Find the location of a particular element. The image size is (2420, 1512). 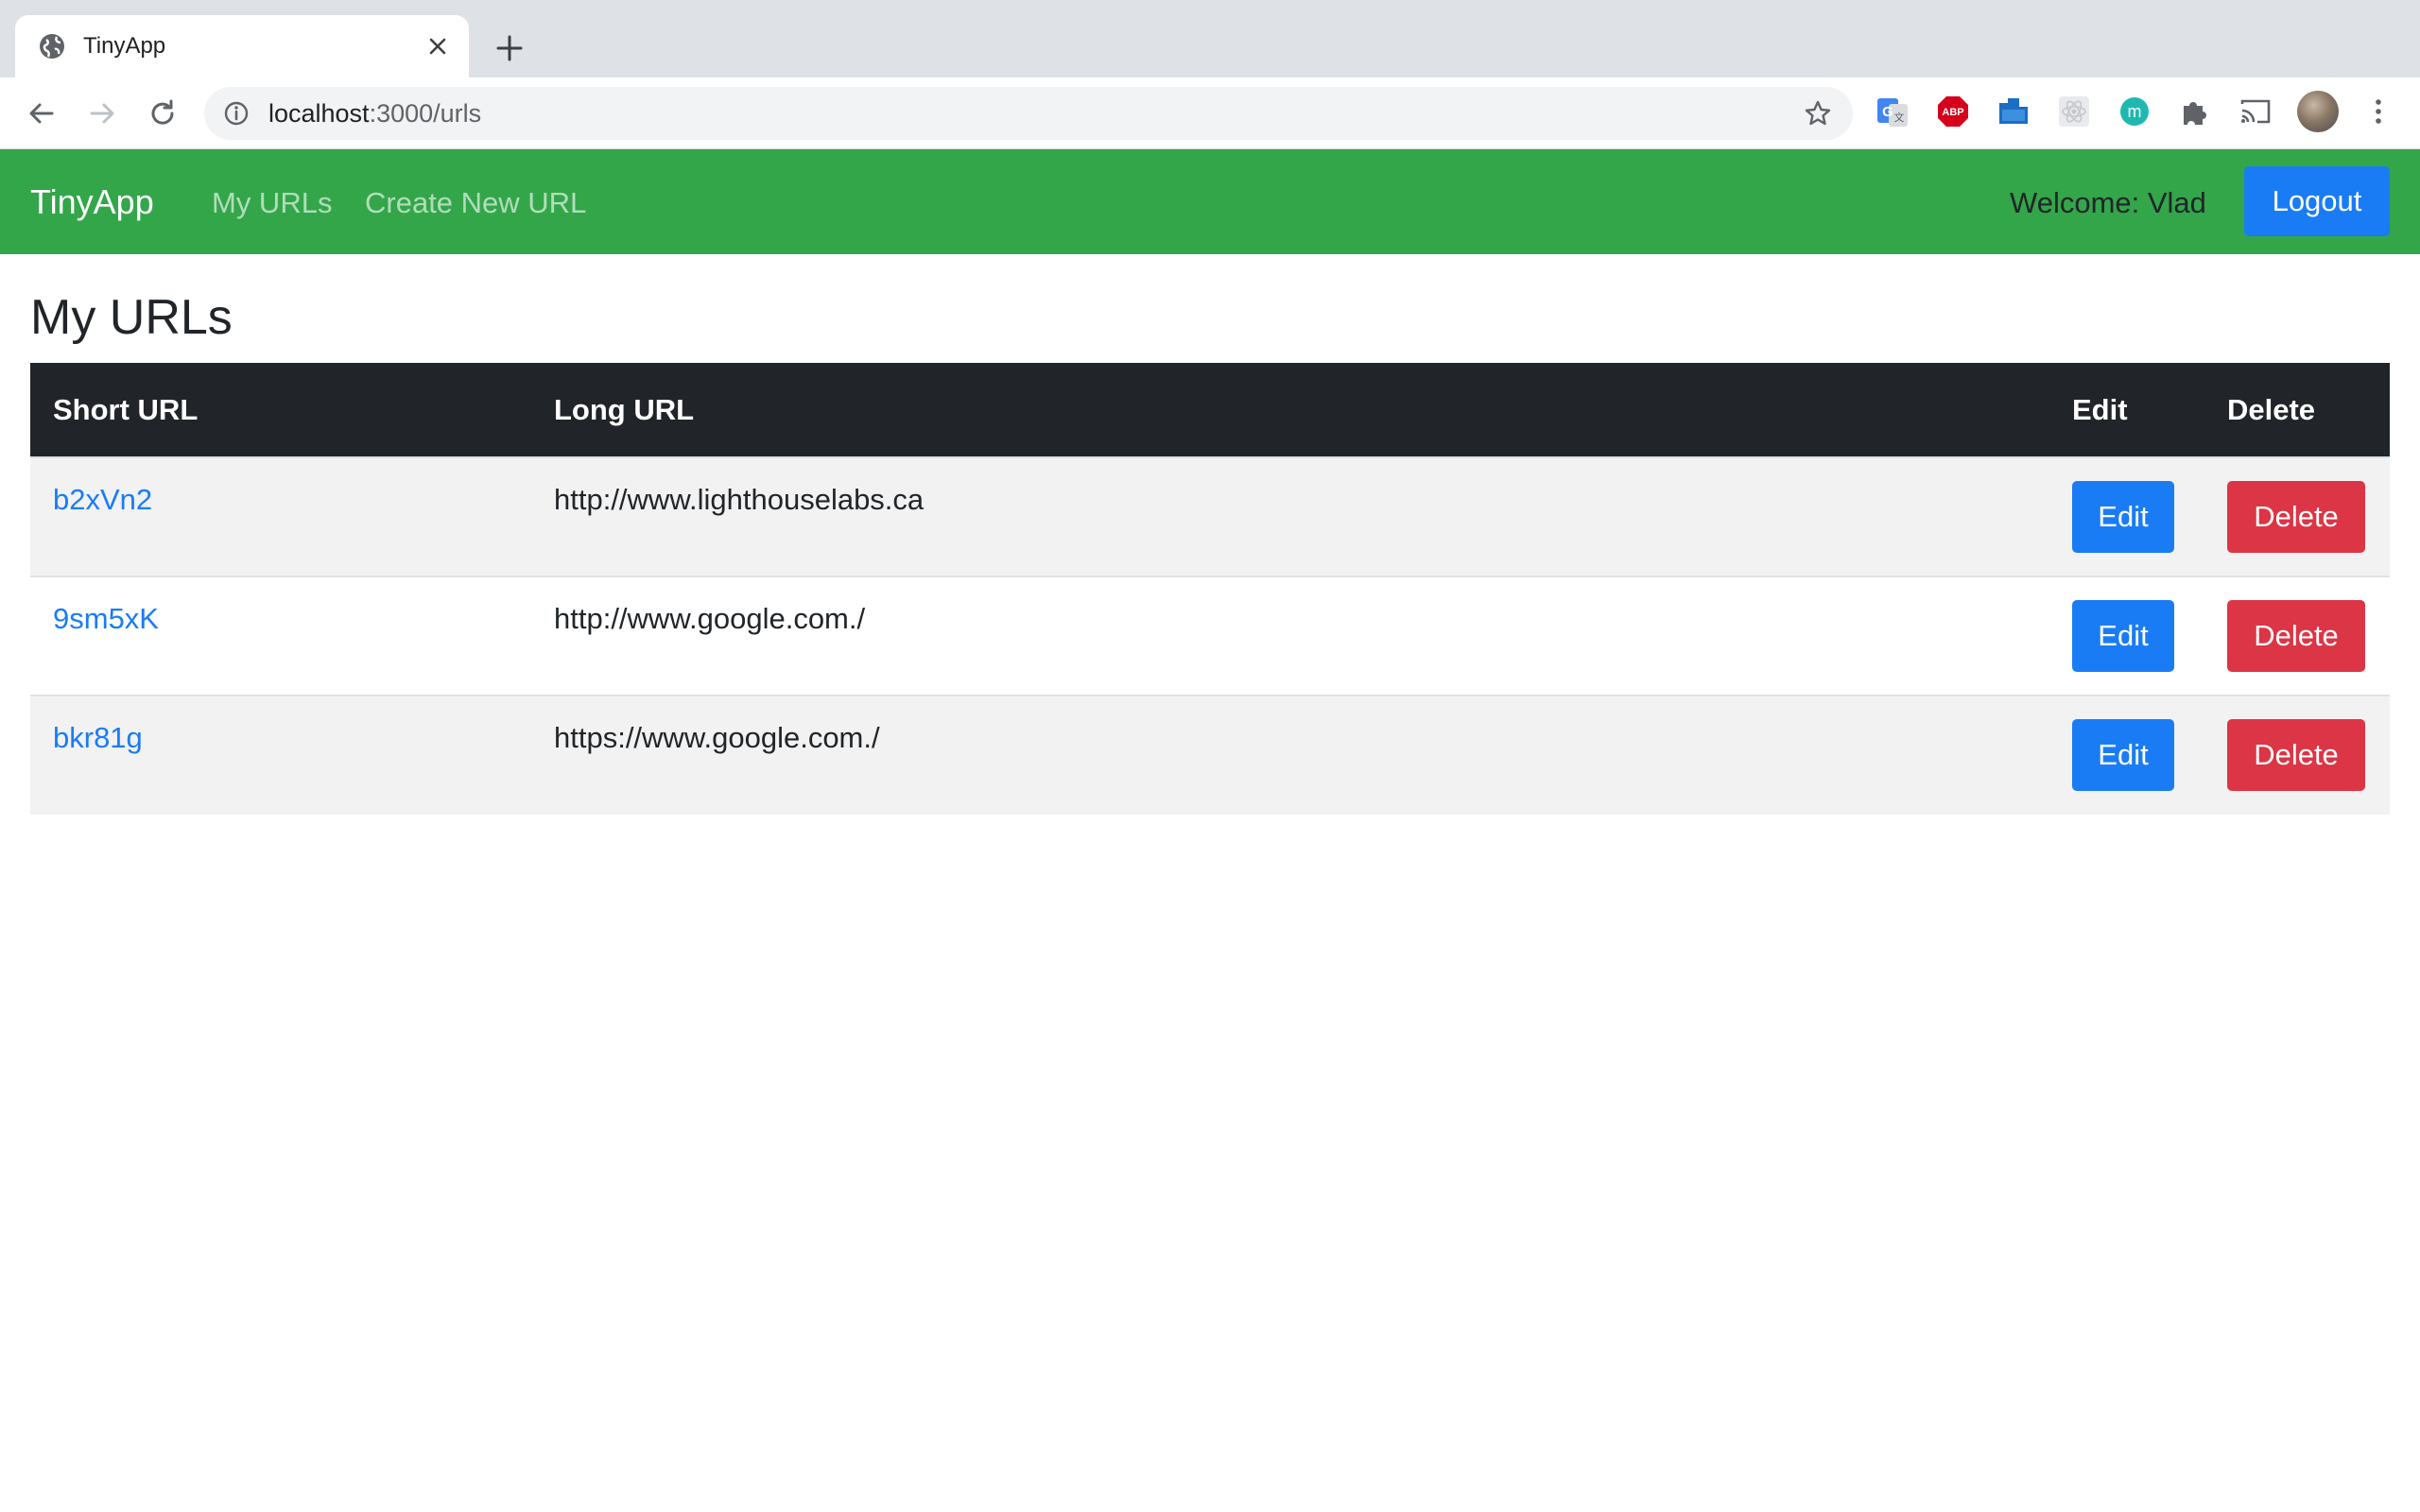

table-header-row: Short URL Long URL Edit Delete is located at coordinates (1210, 410).